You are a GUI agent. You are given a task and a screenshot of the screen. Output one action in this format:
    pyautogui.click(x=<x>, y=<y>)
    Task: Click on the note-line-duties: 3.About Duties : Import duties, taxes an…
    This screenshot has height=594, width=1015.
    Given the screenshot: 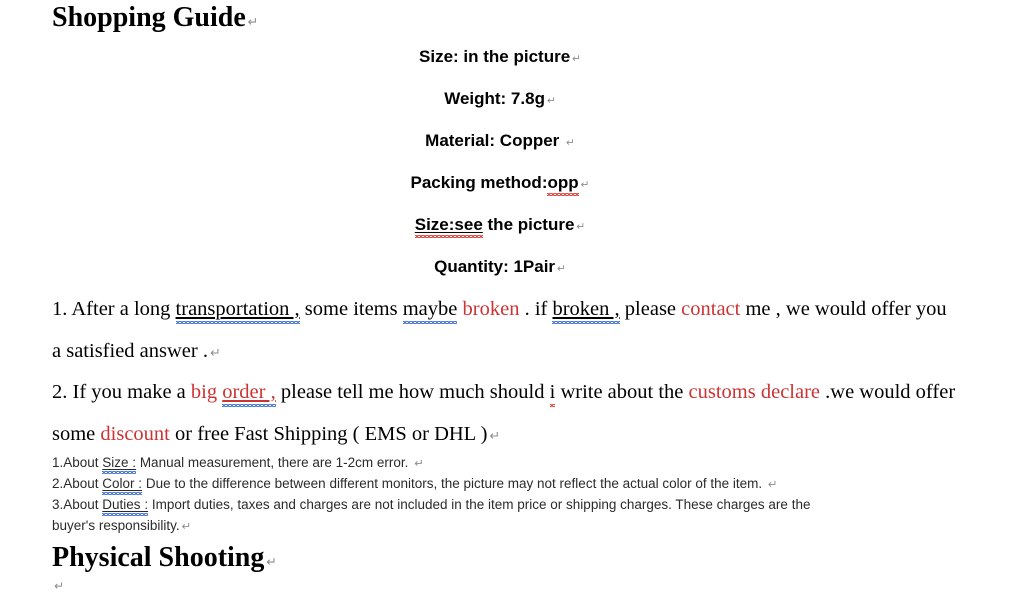 What is the action you would take?
    pyautogui.click(x=431, y=506)
    